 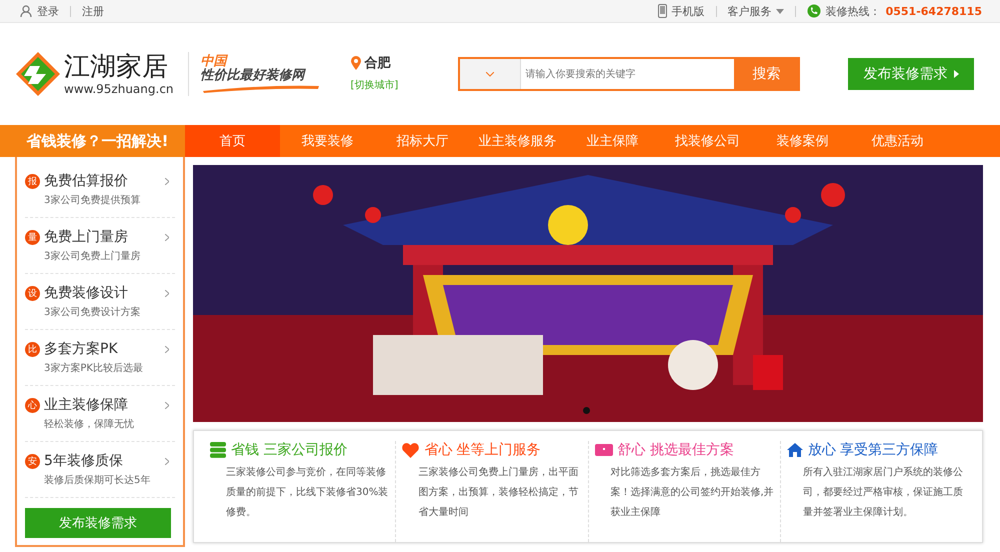 What do you see at coordinates (957, 74) in the screenshot?
I see `triangle-icon` at bounding box center [957, 74].